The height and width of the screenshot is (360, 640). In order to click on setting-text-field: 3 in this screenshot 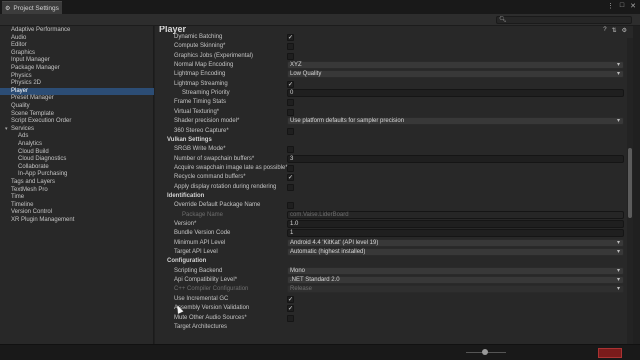, I will do `click(455, 158)`.